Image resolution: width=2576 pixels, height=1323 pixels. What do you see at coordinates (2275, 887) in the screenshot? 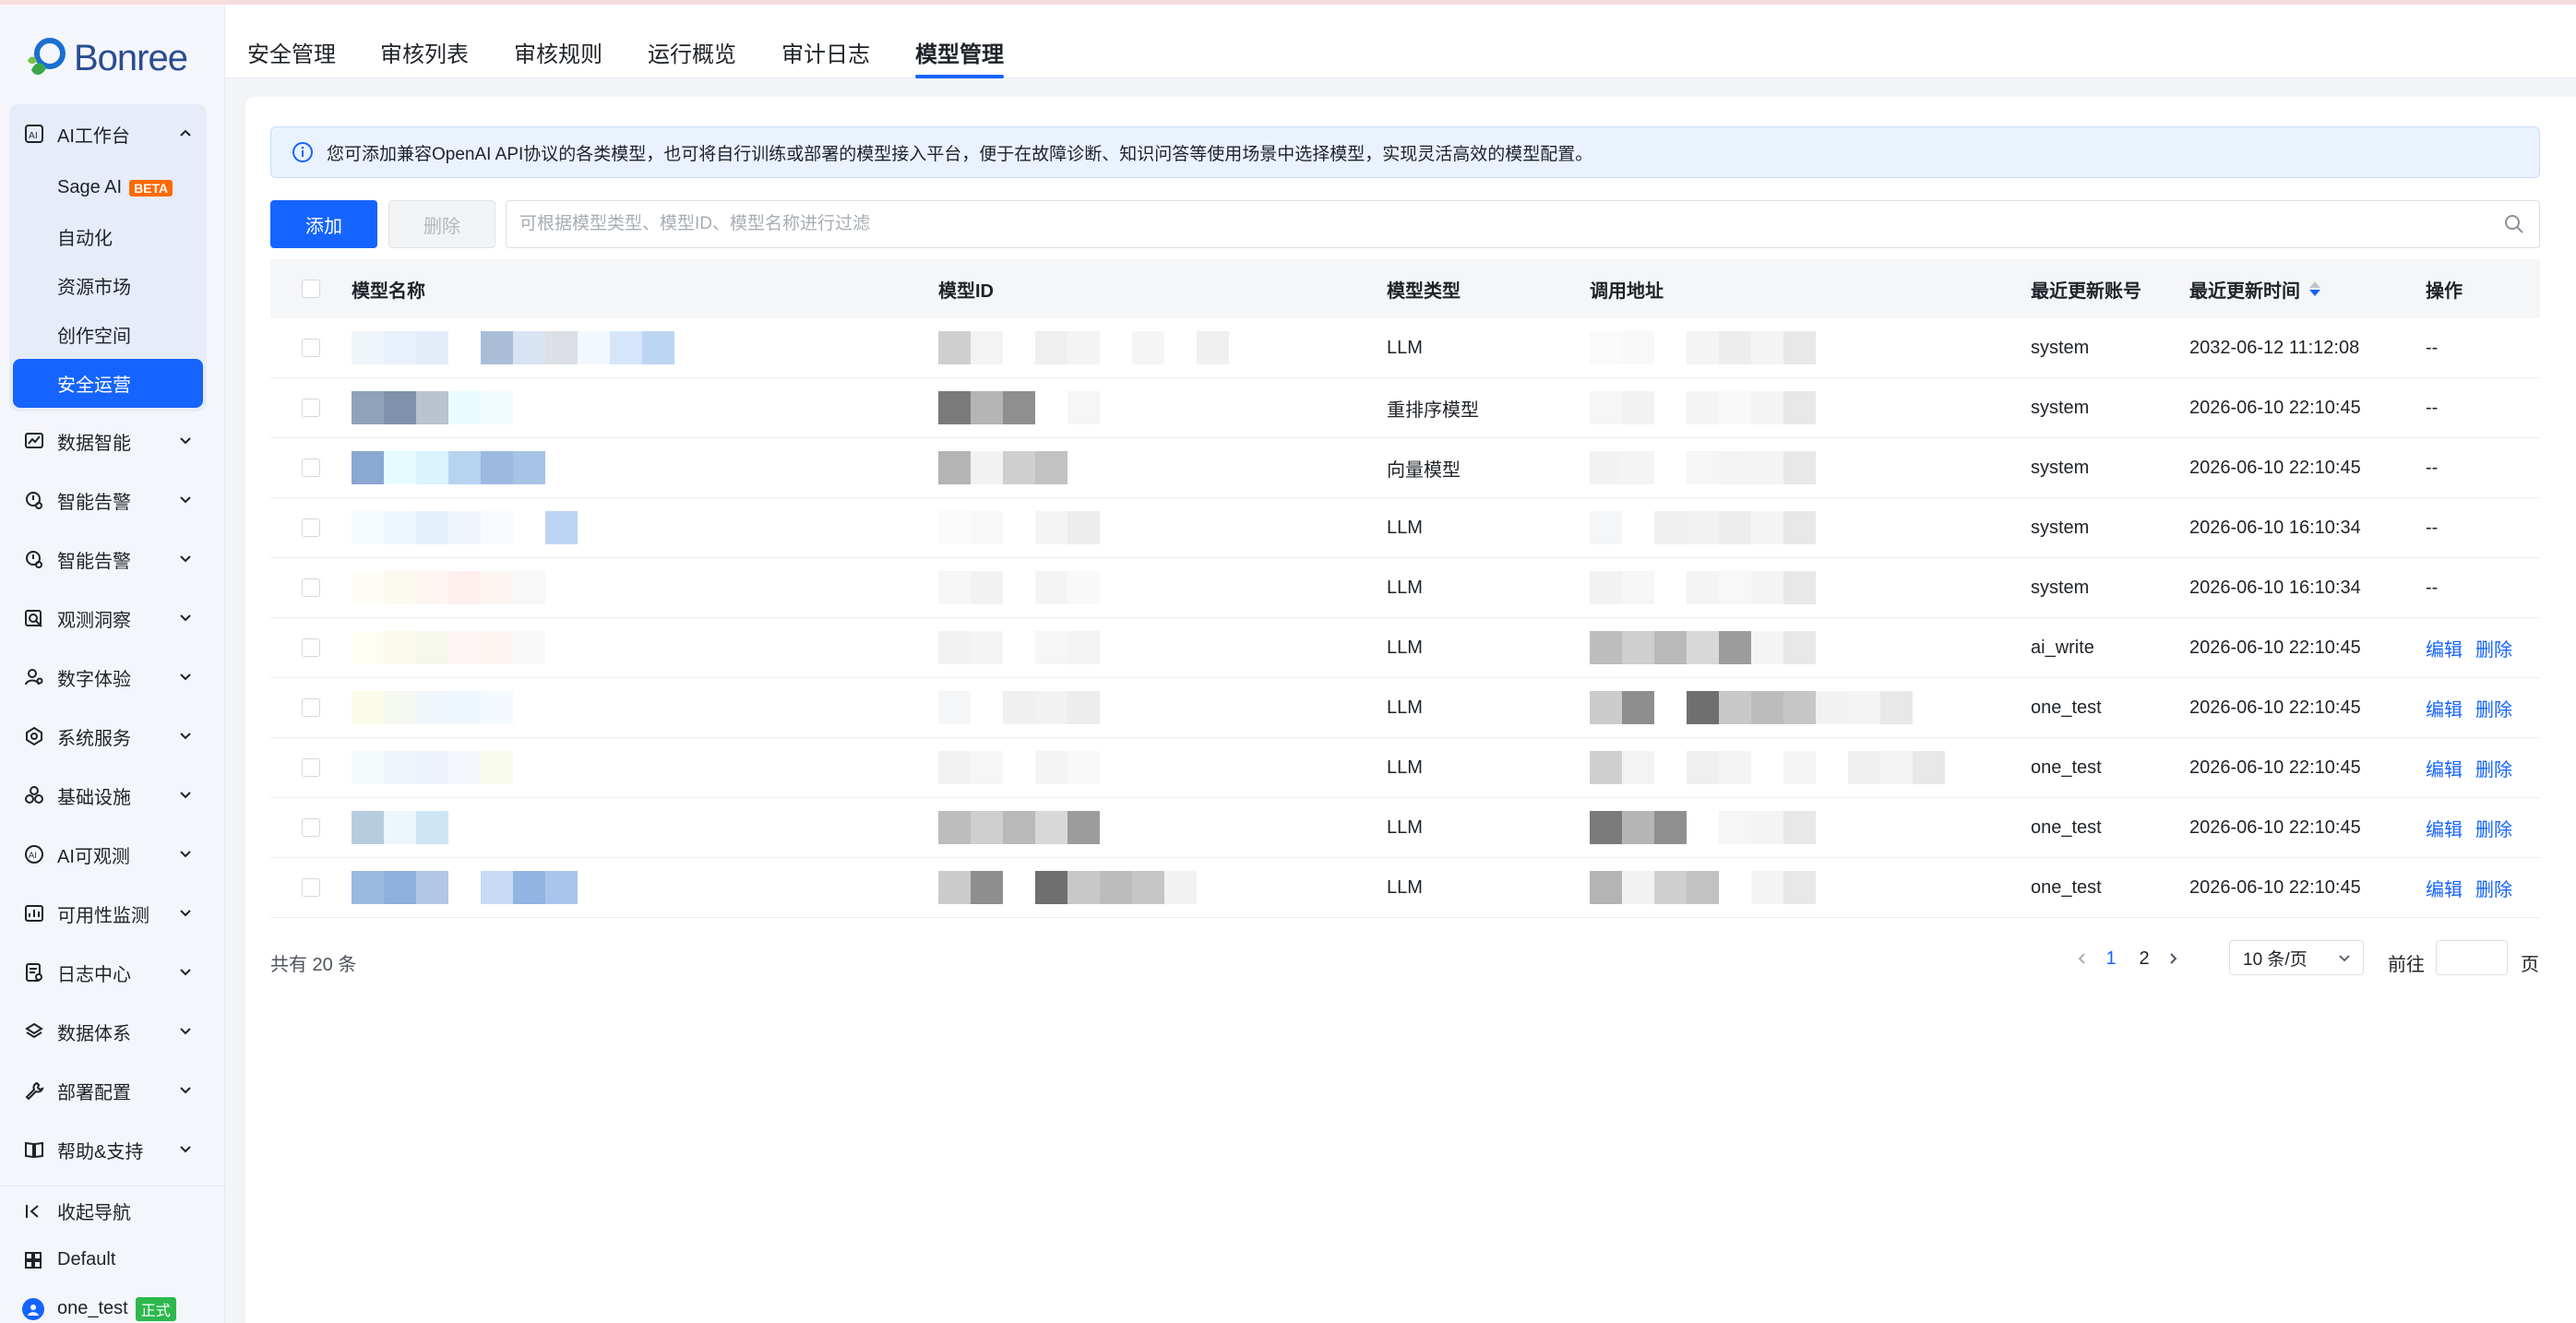
I see `updated-time-cell: 2026-06-10 22:10:45` at bounding box center [2275, 887].